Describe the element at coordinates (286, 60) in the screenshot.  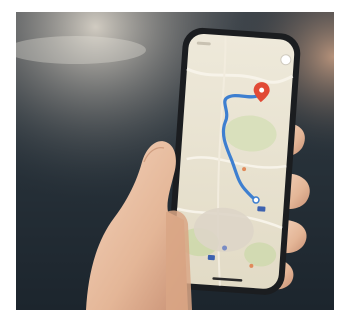
I see `compass-button` at that location.